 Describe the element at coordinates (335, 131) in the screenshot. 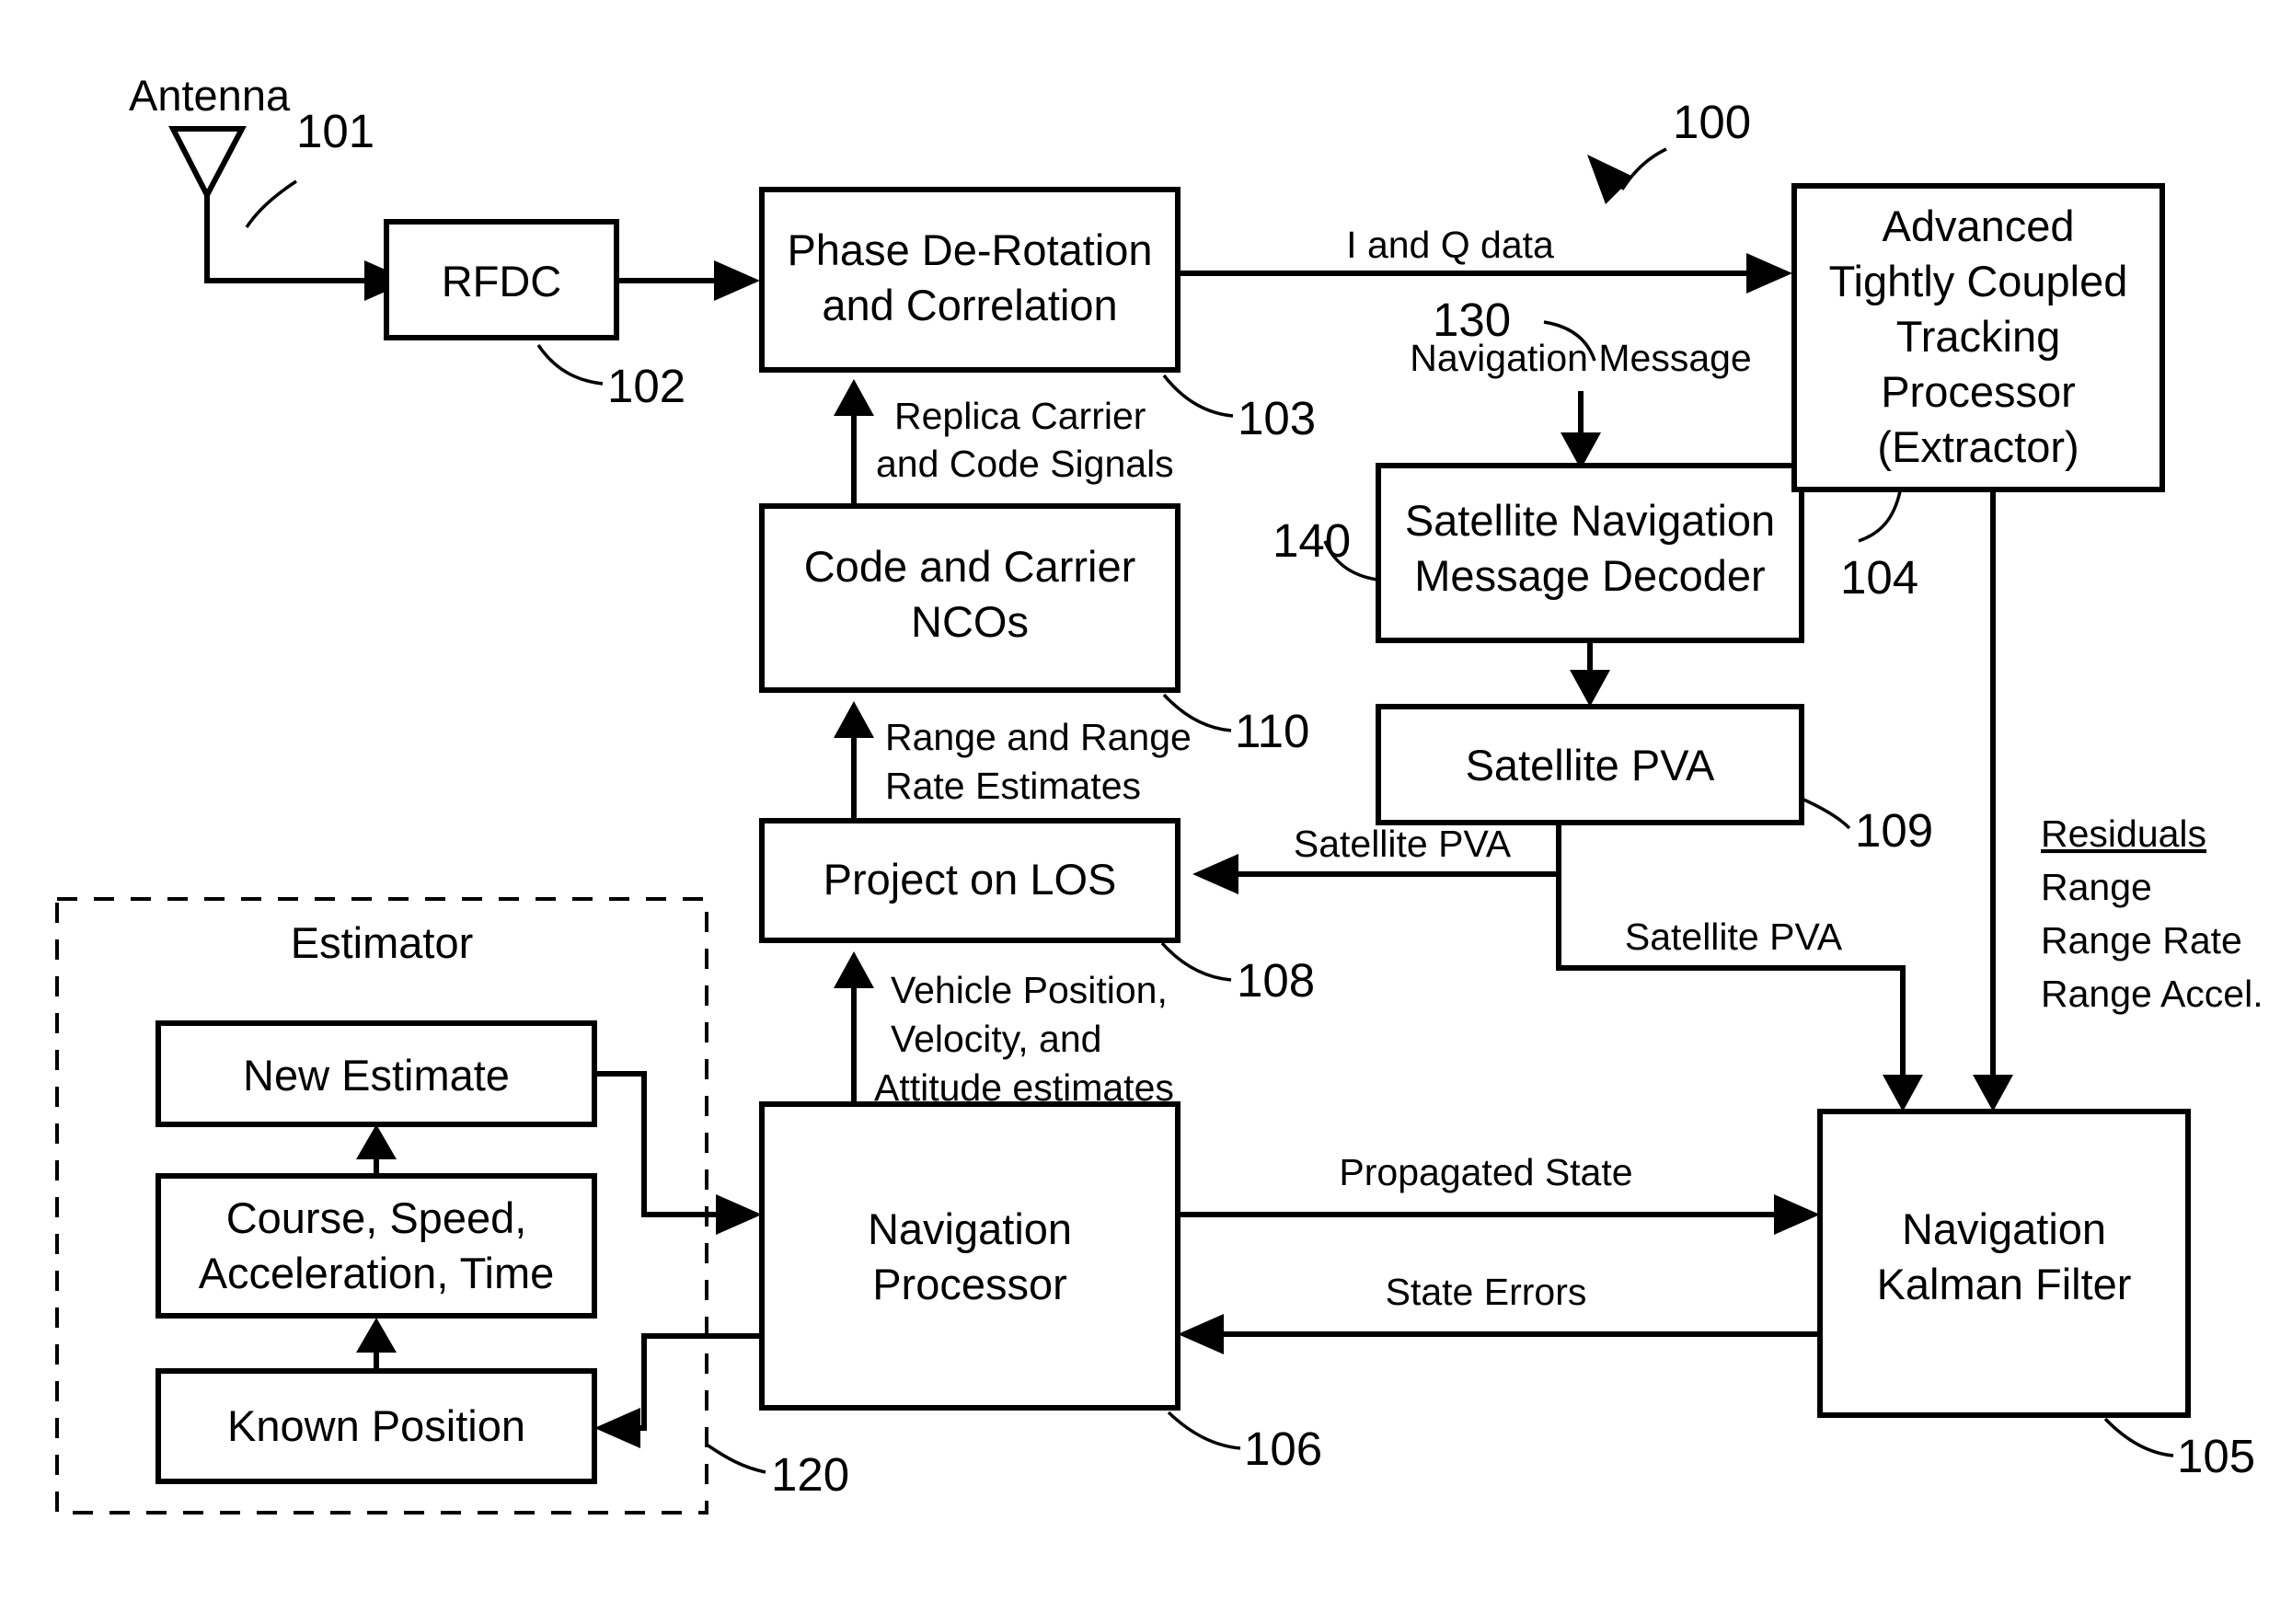

I see `ref-101: 101` at that location.